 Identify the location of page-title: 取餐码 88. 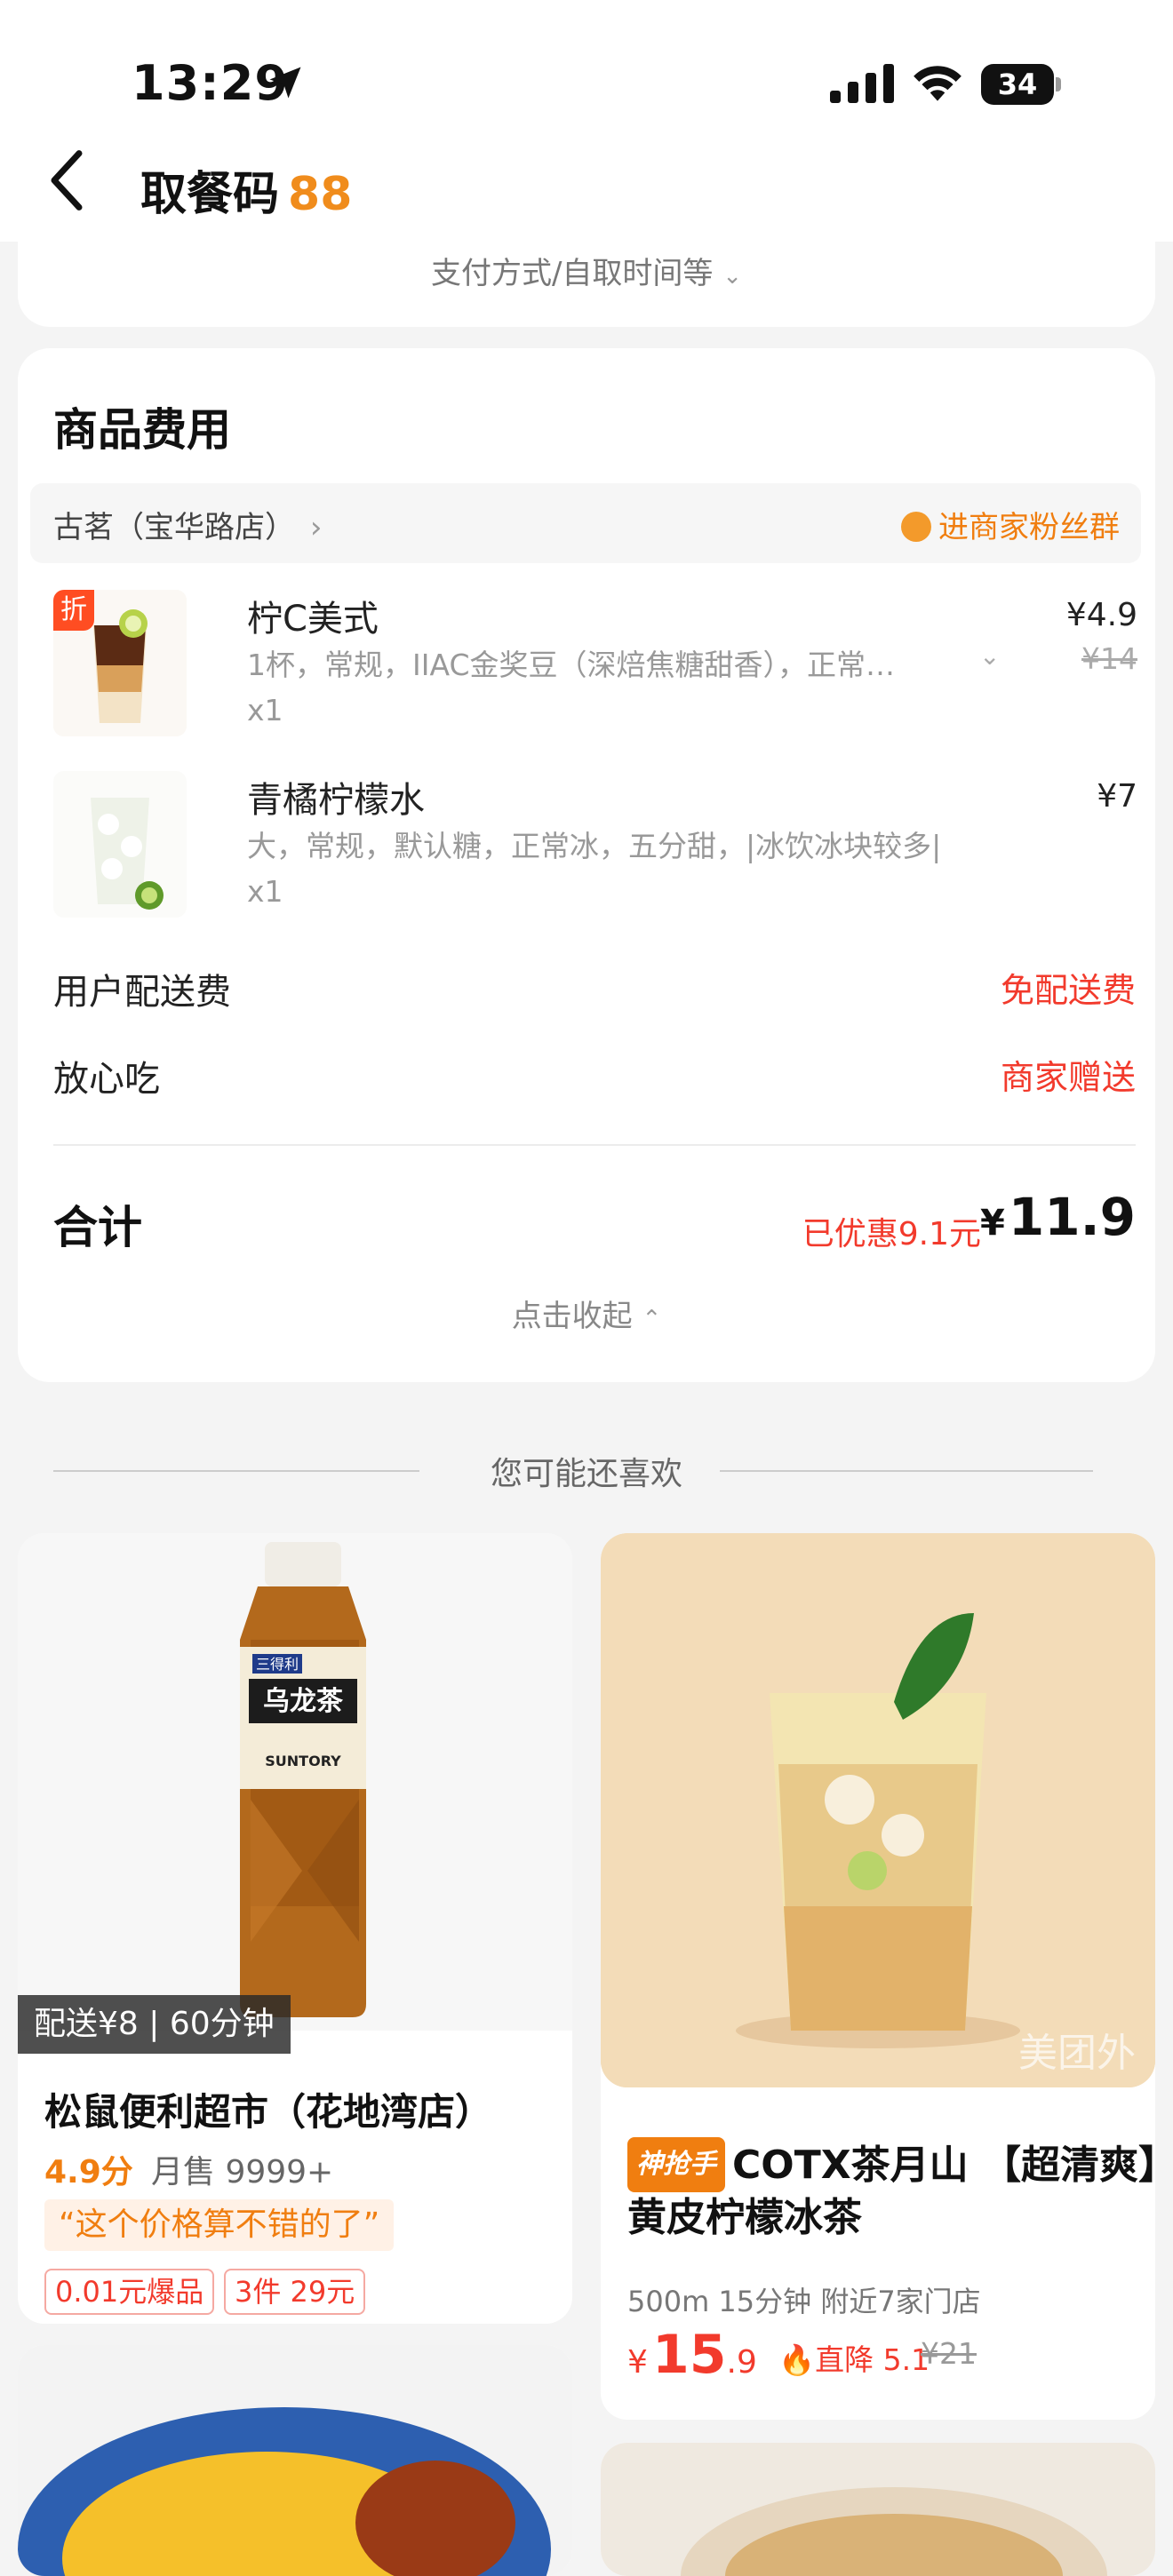
(246, 189).